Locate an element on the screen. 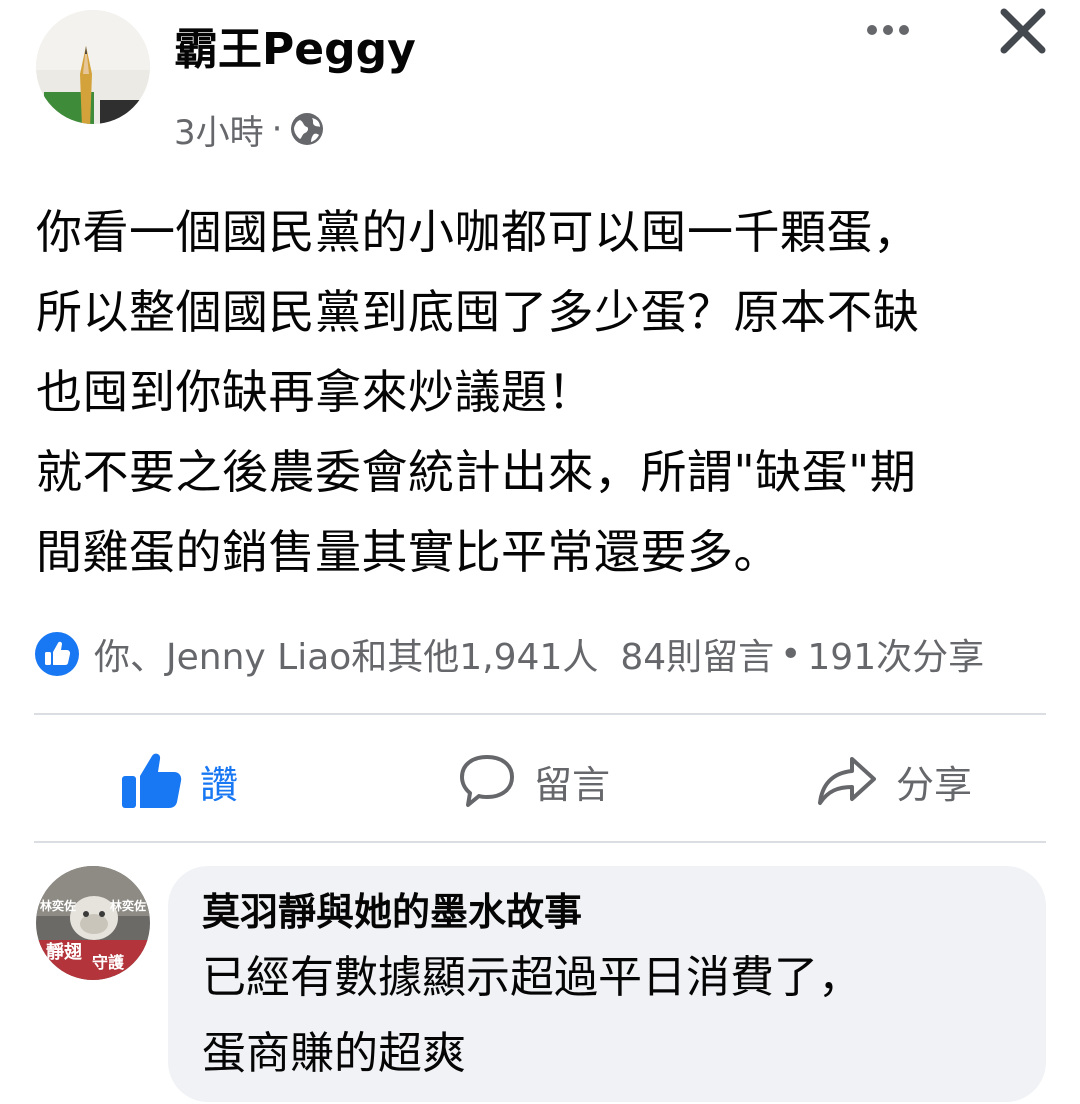 This screenshot has width=1080, height=1104. share-button: 分享 is located at coordinates (894, 781).